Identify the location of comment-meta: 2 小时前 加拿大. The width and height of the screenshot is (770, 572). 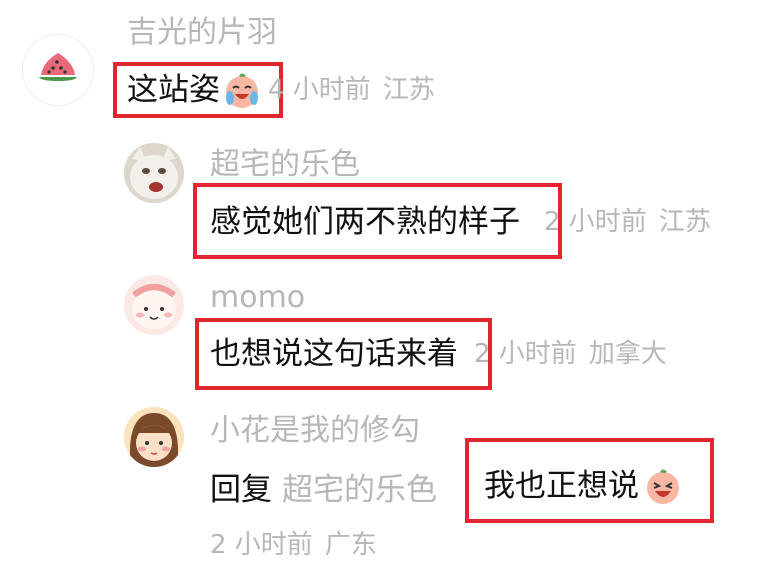
(570, 354).